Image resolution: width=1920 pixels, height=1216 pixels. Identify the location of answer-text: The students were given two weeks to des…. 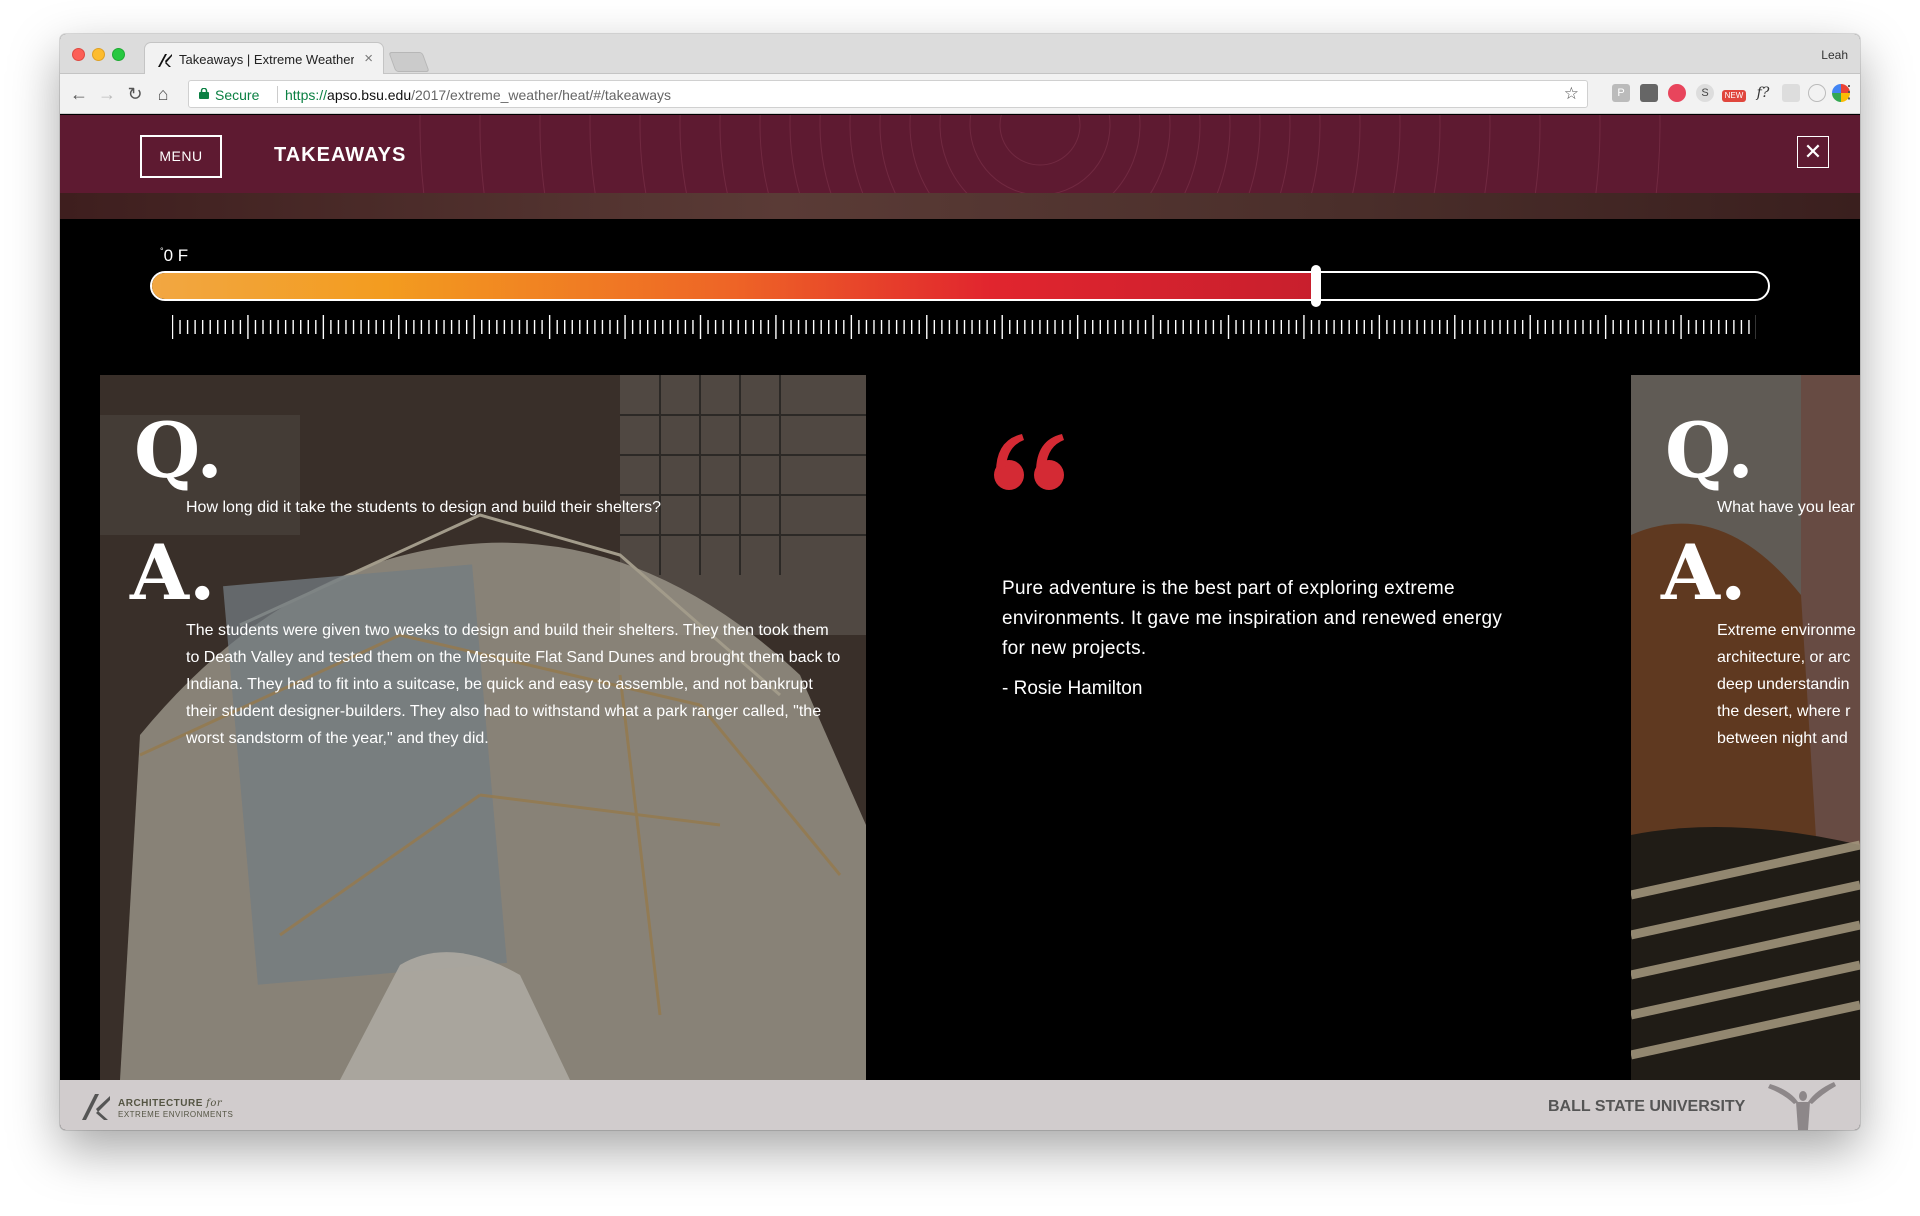
(513, 684).